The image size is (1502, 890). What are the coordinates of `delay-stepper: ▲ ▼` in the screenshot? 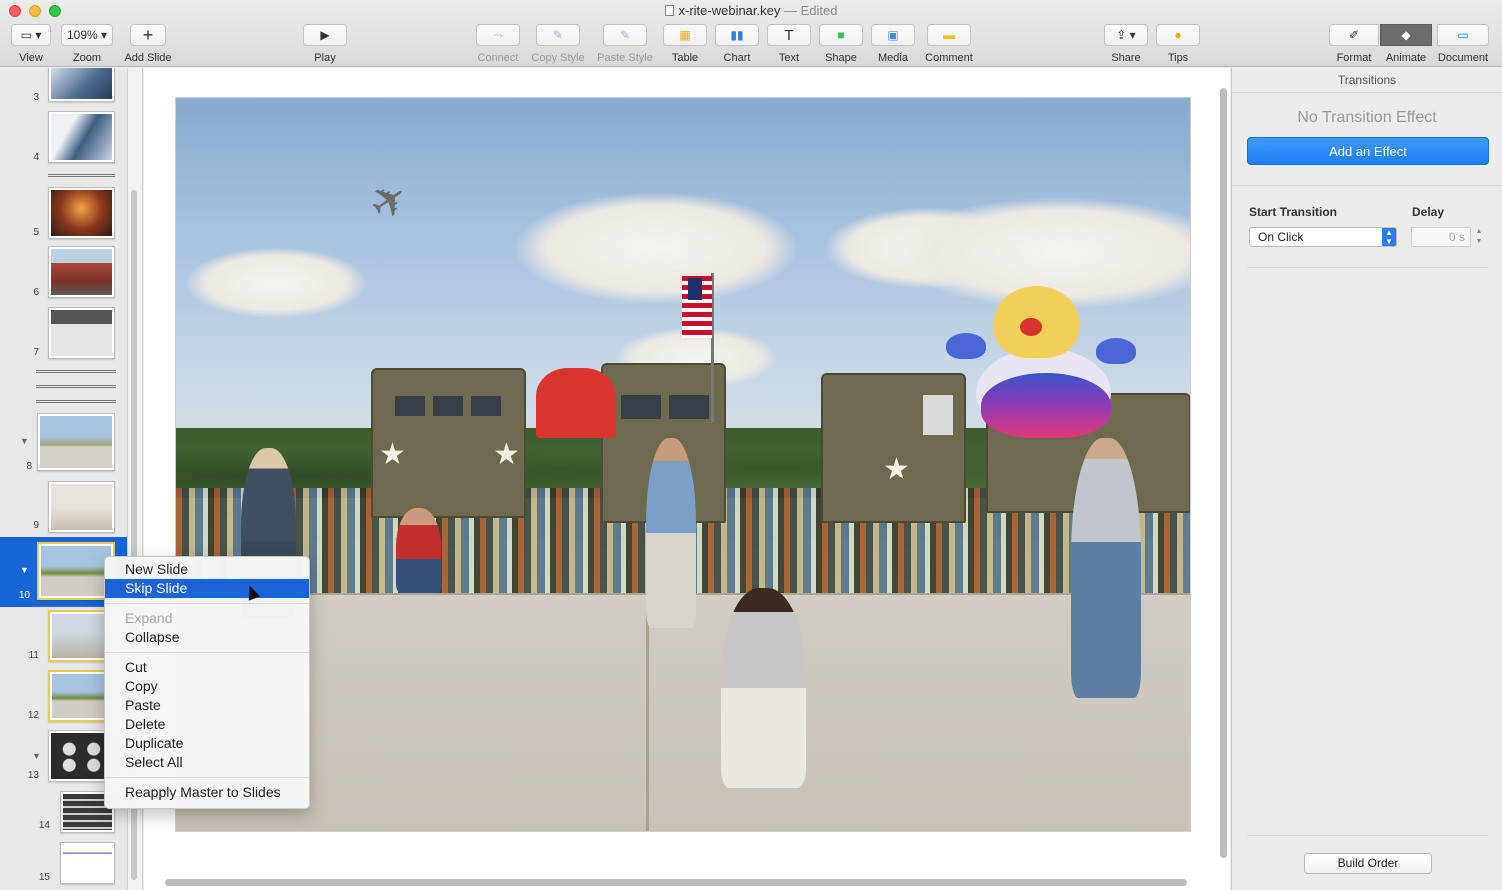 It's located at (1479, 237).